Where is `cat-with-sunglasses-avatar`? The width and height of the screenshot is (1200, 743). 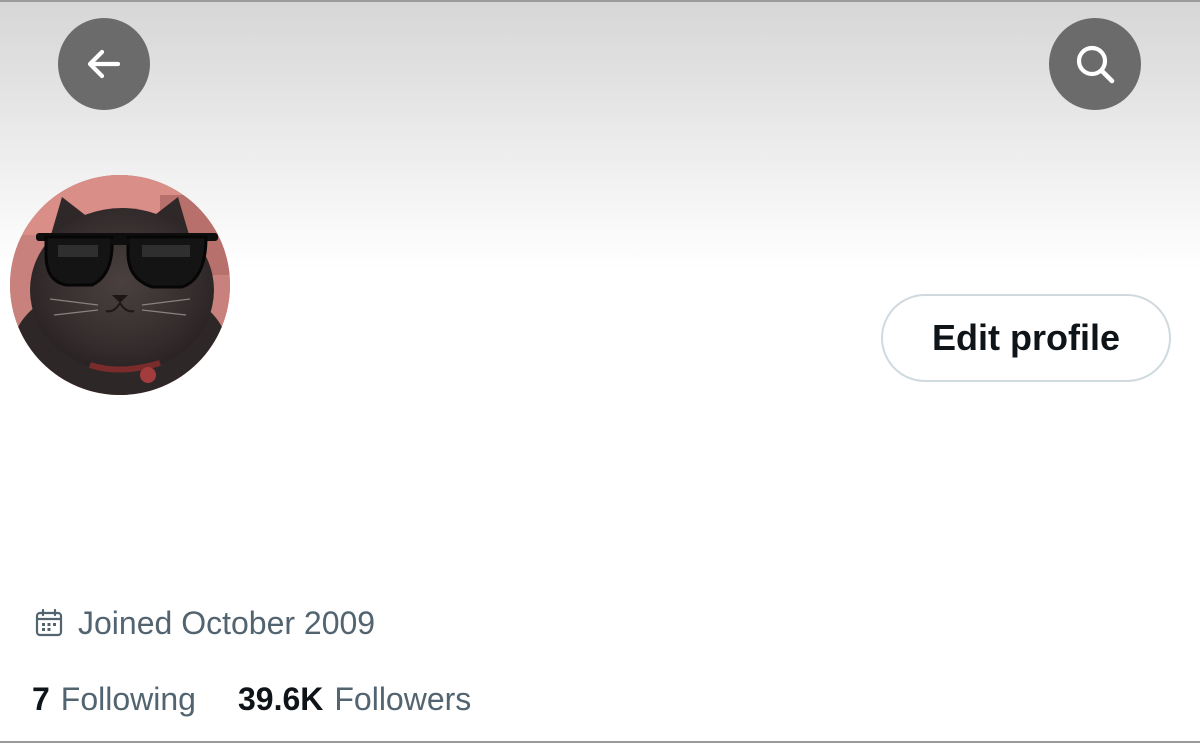 cat-with-sunglasses-avatar is located at coordinates (120, 285).